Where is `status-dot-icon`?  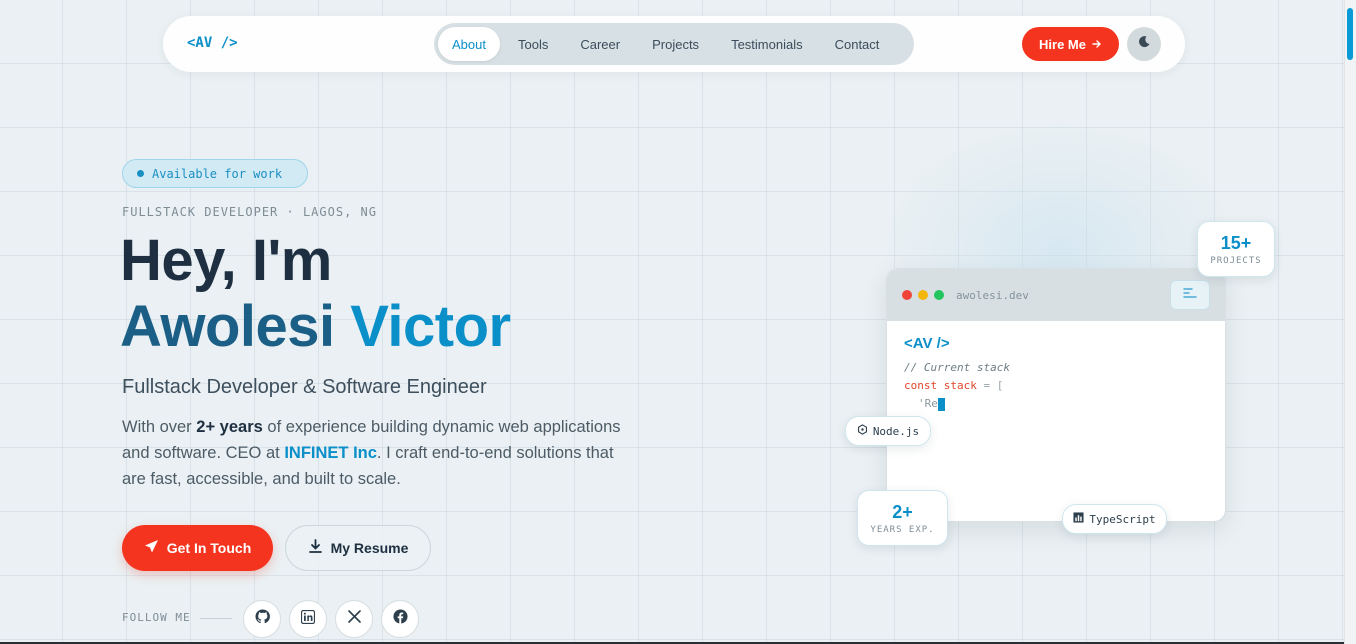 status-dot-icon is located at coordinates (140, 173).